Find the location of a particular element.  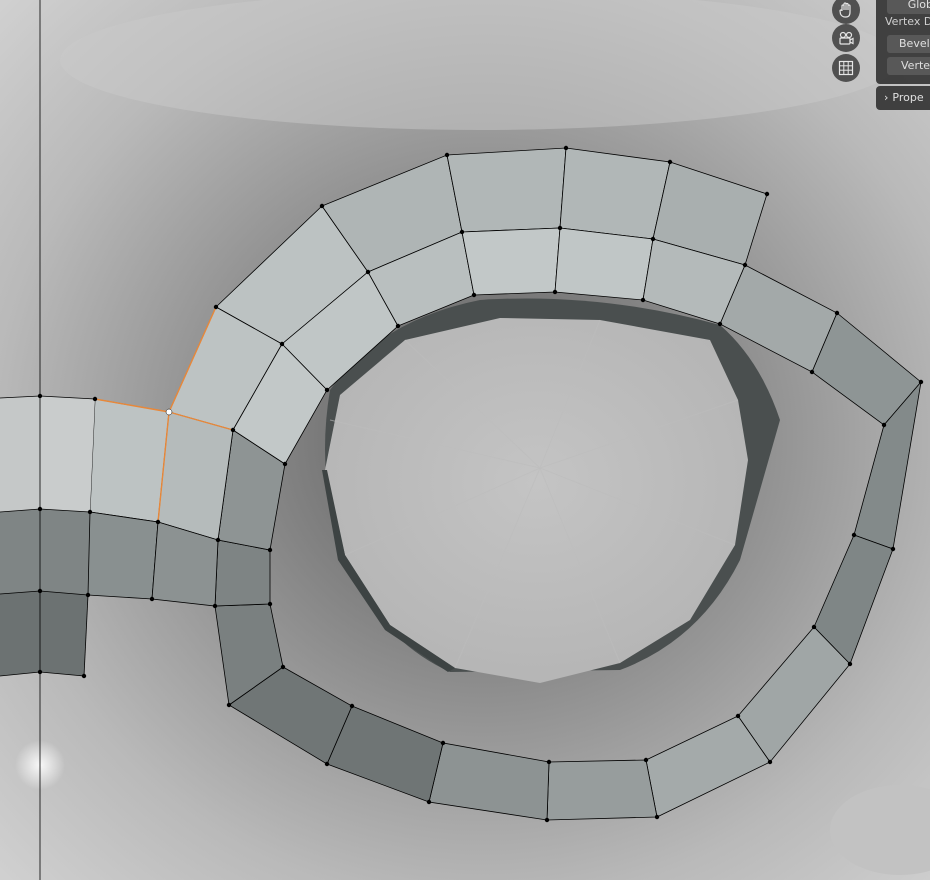

properties-panel-header: › Prope is located at coordinates (903, 98).